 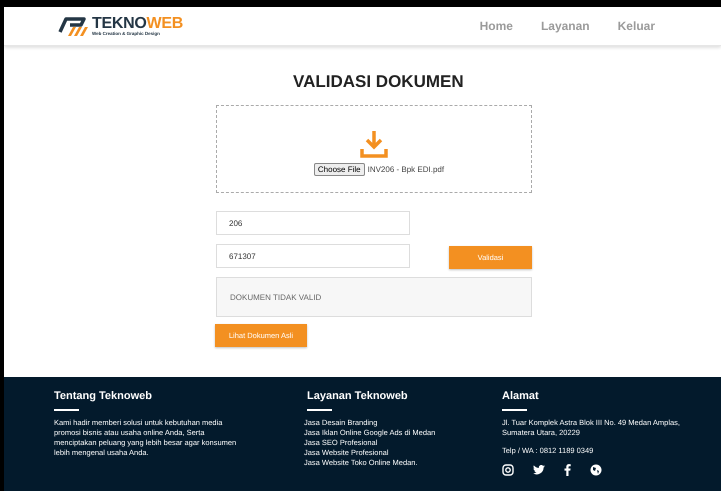 I want to click on globe-icon, so click(x=596, y=470).